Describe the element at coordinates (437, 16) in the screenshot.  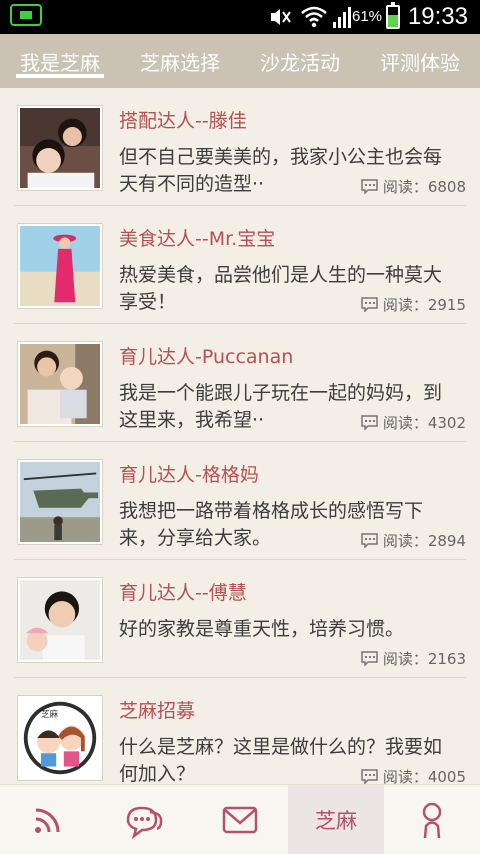
I see `clock: 19:33` at that location.